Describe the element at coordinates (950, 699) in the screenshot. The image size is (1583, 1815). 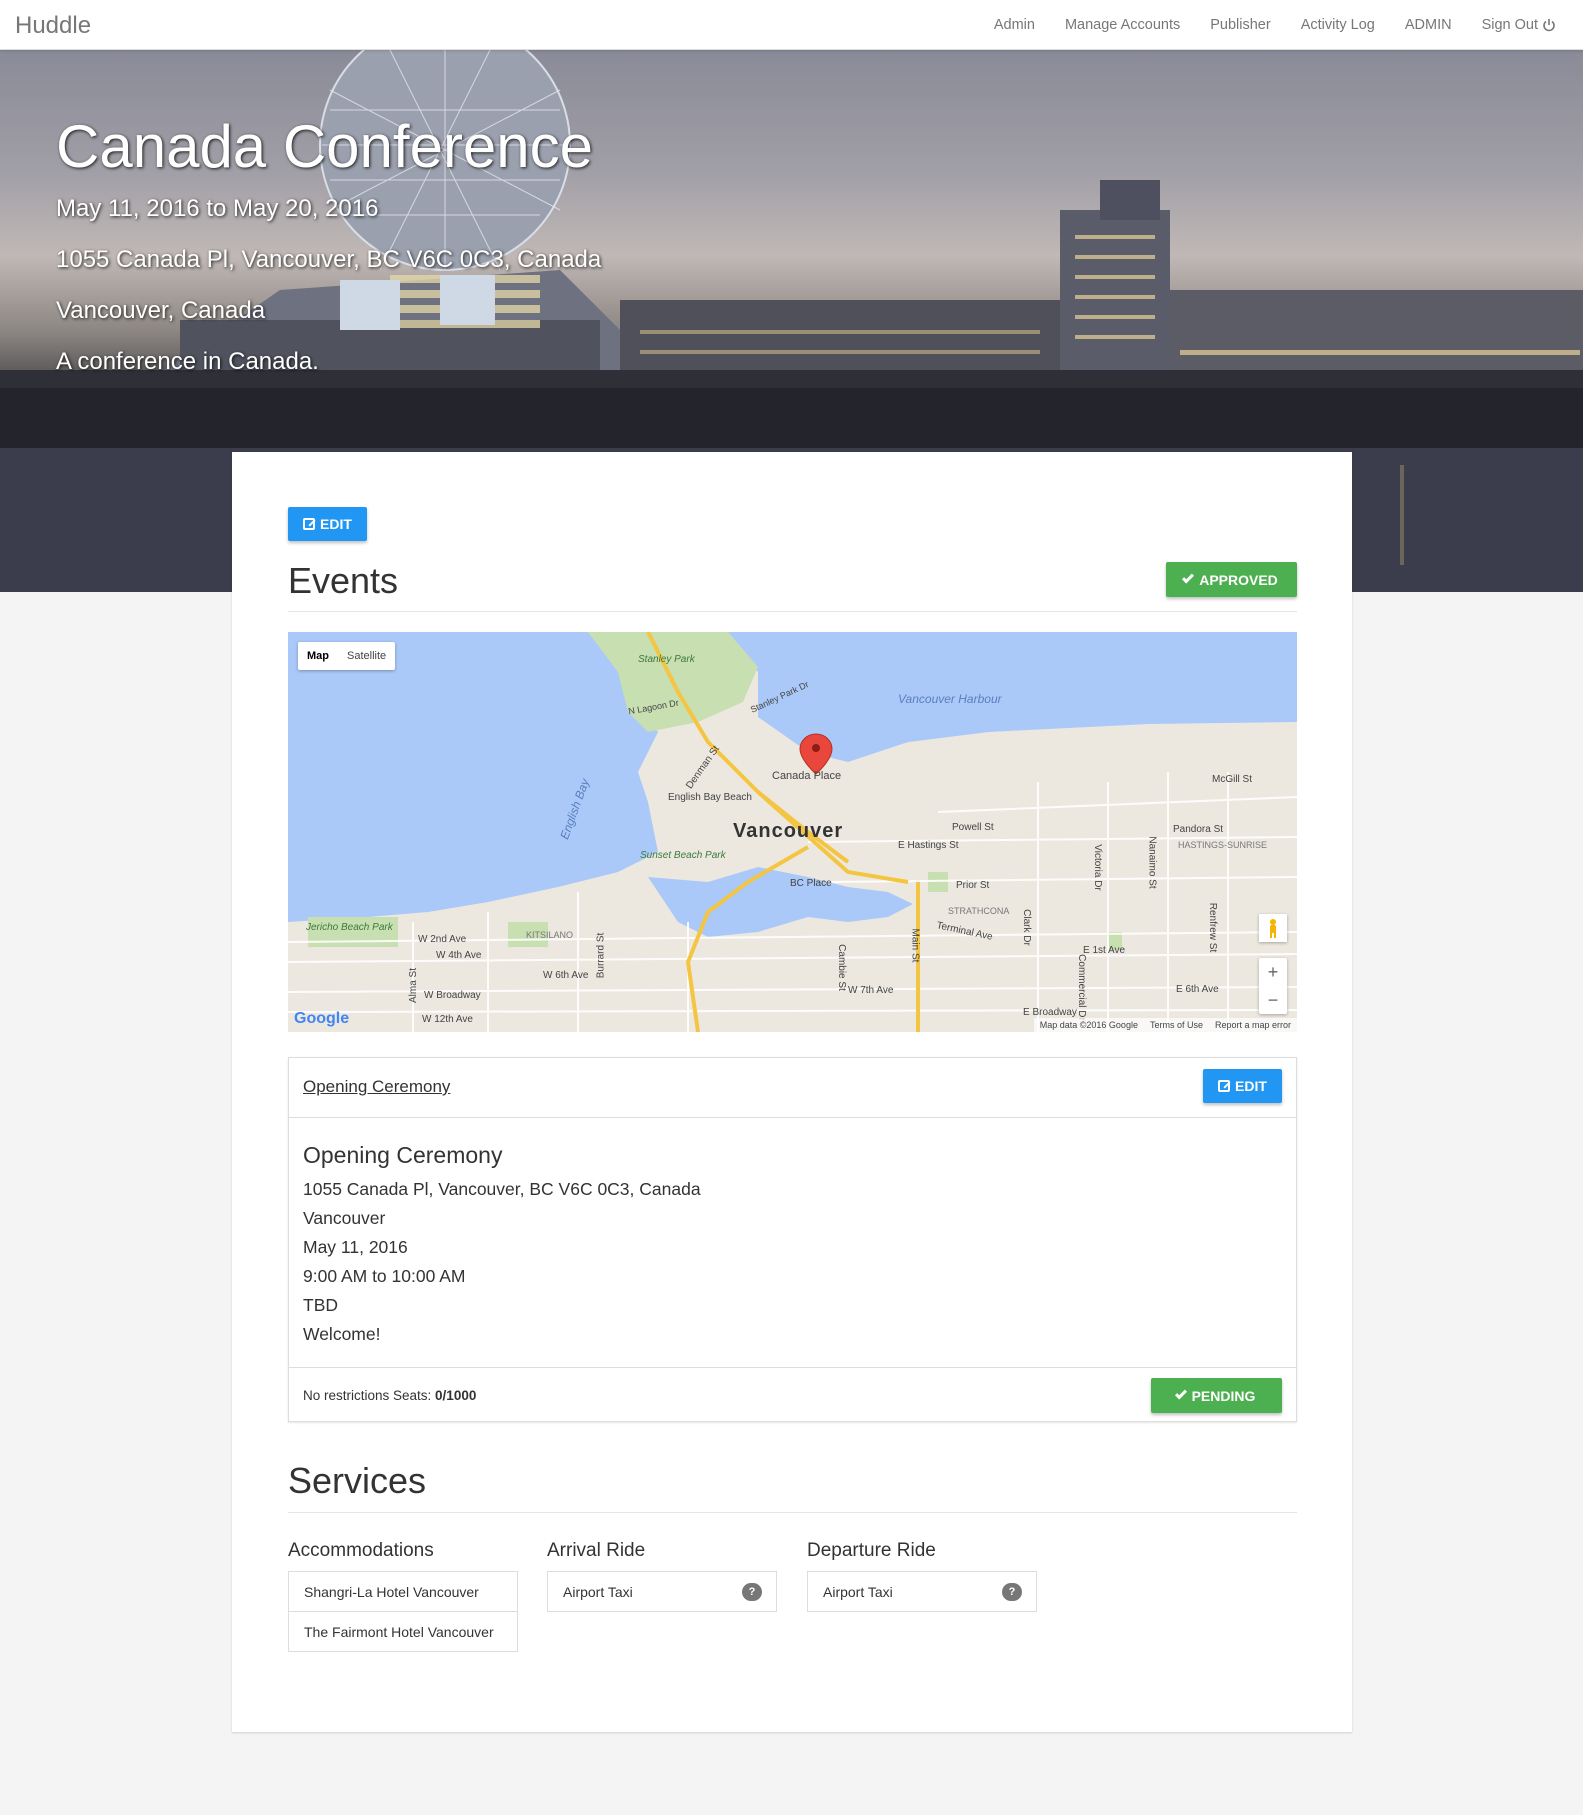
I see `map-label: Vancouver Harbour` at that location.